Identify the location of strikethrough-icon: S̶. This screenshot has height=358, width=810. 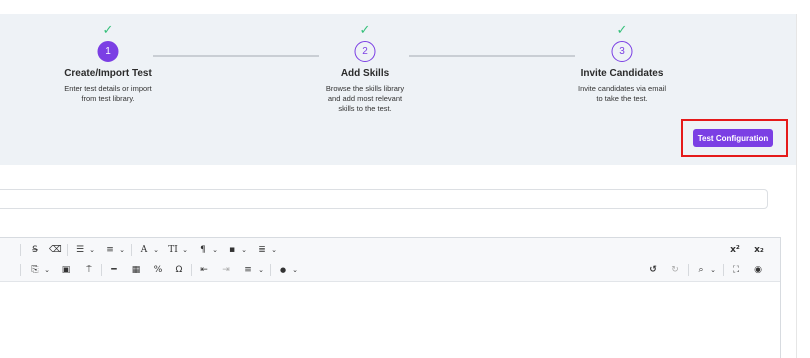
(35, 250).